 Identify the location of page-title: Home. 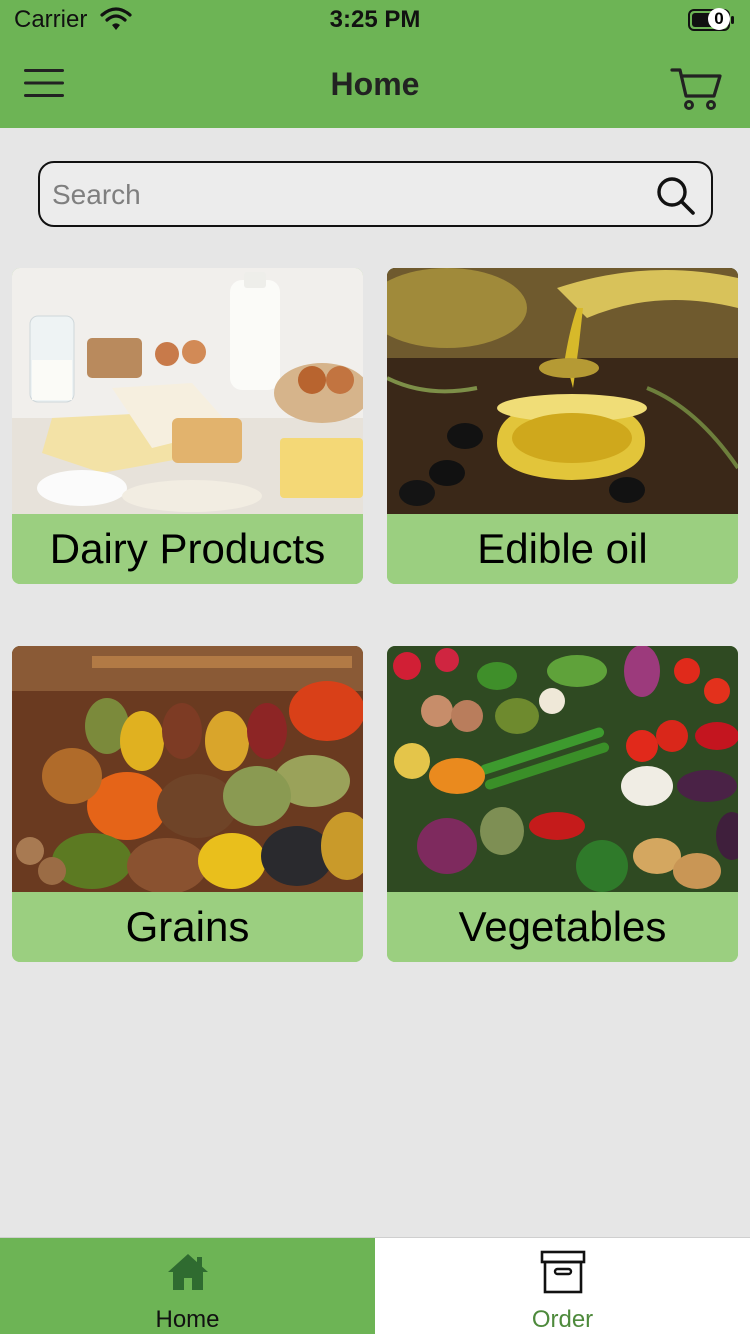
(375, 84).